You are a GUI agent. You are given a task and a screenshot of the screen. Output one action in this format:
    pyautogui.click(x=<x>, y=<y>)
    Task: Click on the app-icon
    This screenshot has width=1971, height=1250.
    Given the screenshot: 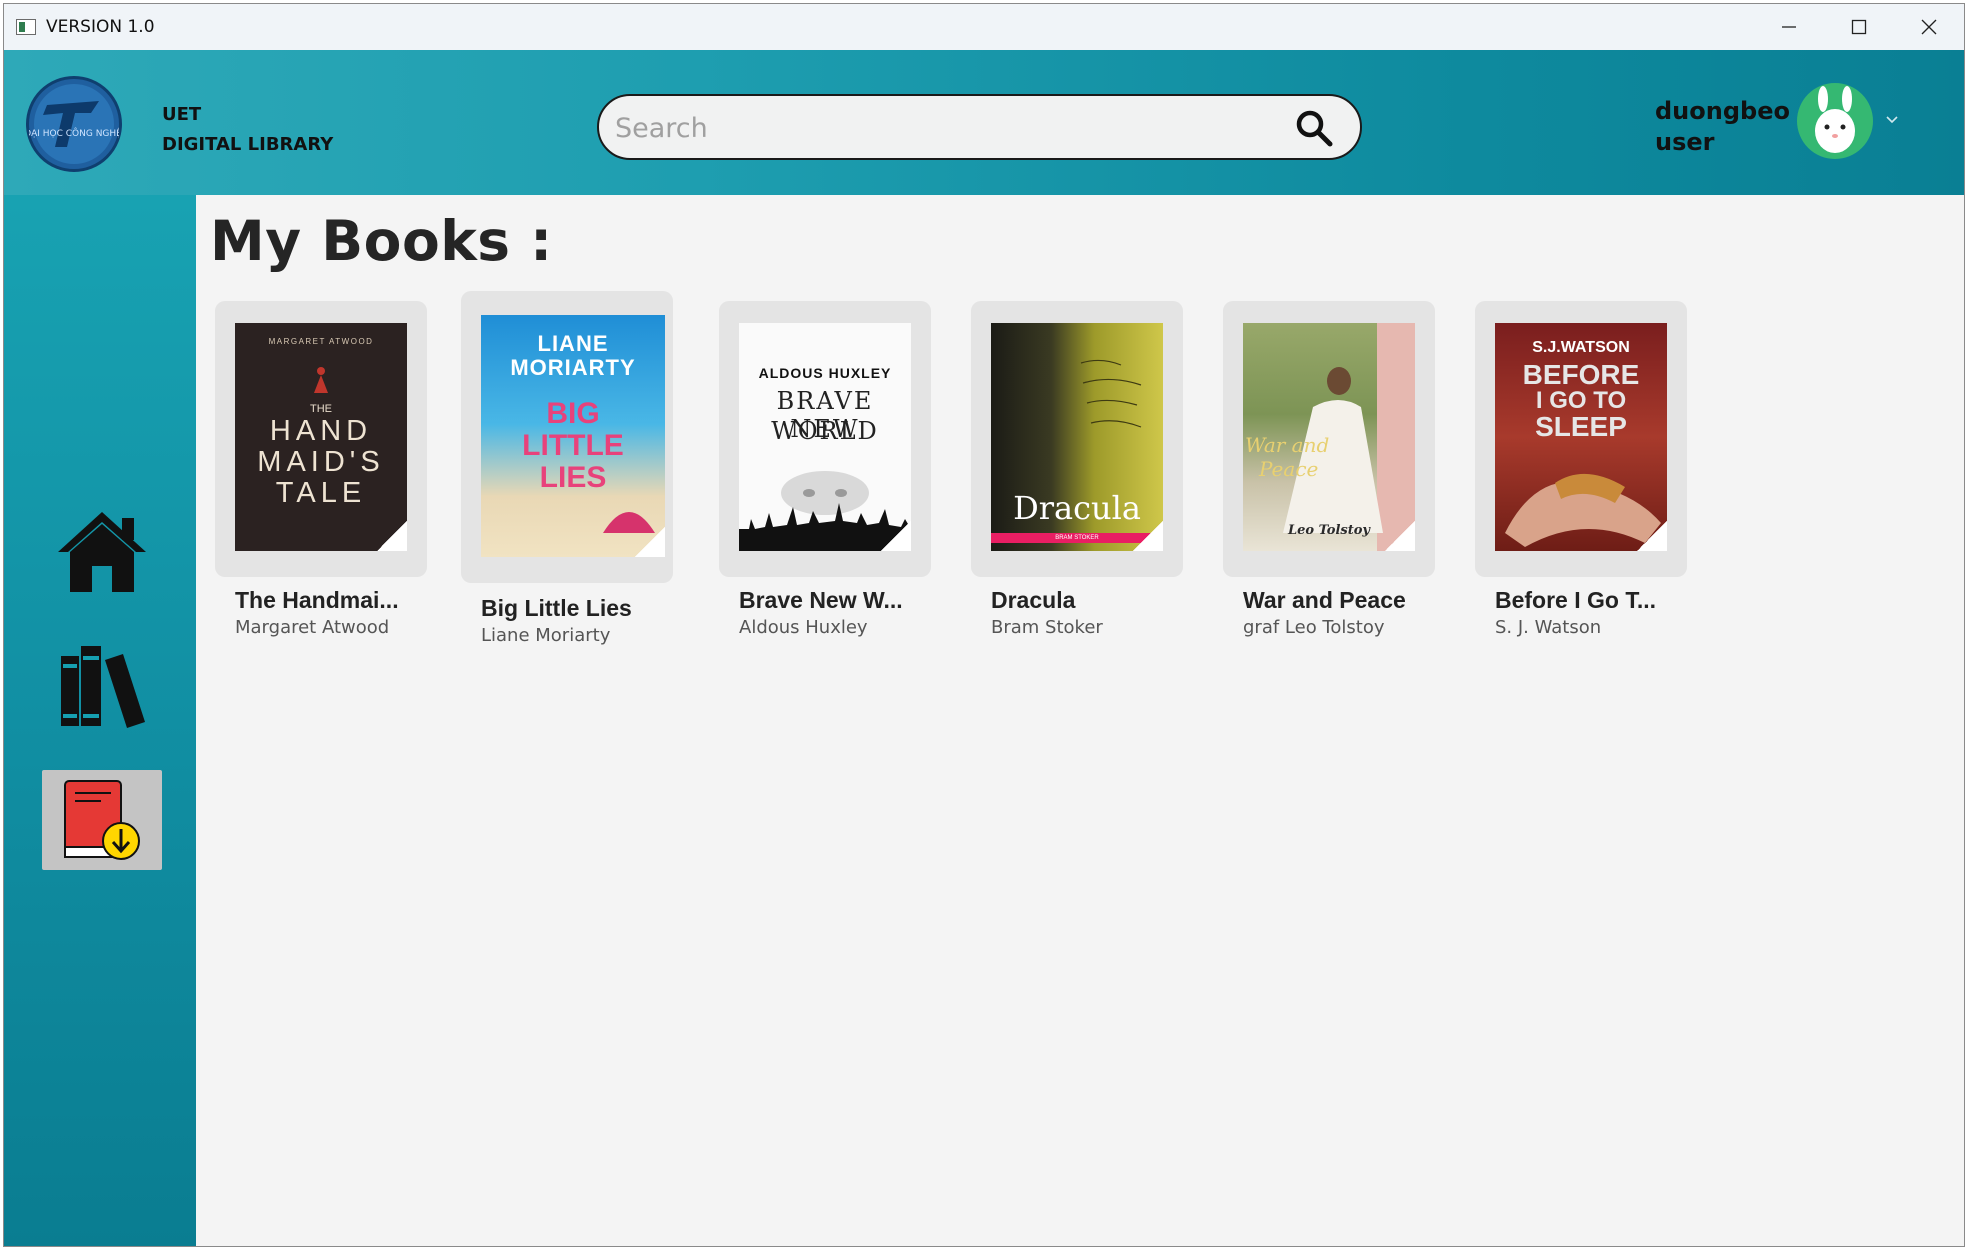 What is the action you would take?
    pyautogui.click(x=26, y=27)
    